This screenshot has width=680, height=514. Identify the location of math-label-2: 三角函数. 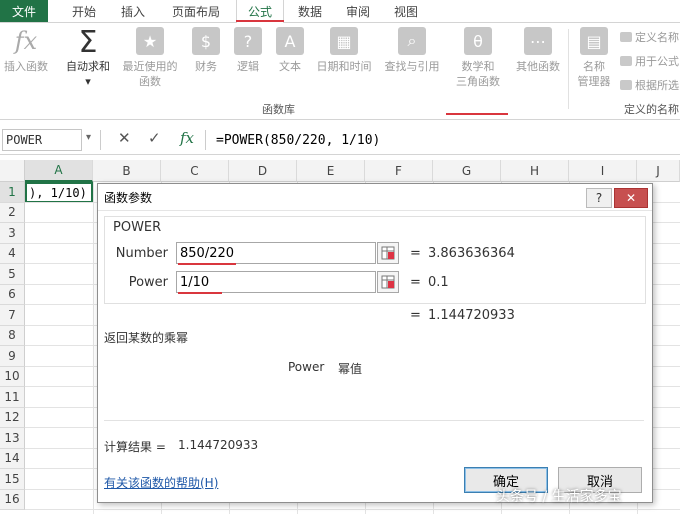
(478, 81).